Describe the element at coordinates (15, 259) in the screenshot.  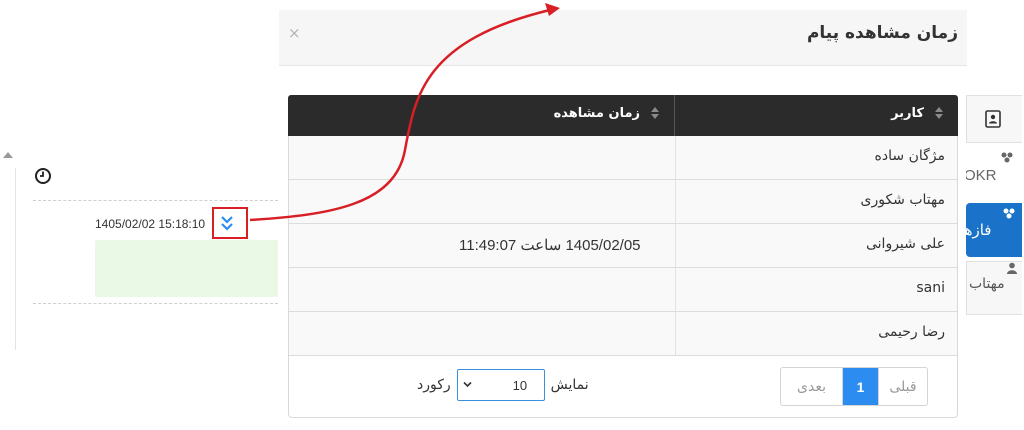
I see `scrollbar` at that location.